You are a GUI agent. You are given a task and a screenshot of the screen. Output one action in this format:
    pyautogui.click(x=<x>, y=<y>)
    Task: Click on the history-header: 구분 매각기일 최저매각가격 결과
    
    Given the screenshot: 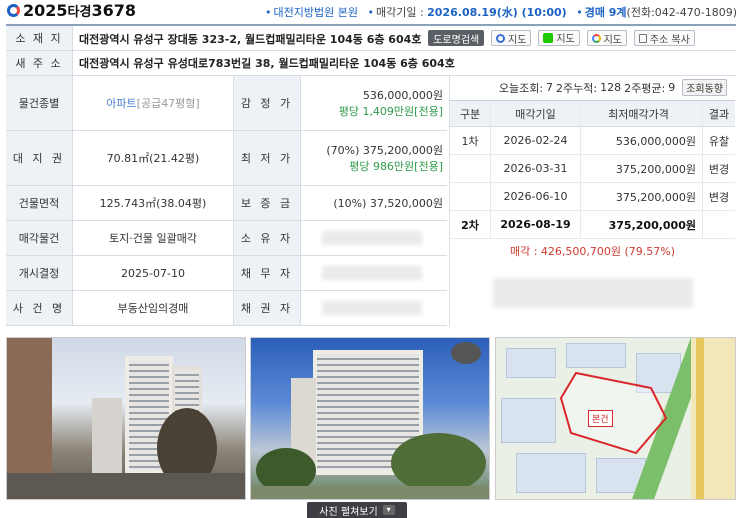 What is the action you would take?
    pyautogui.click(x=592, y=114)
    